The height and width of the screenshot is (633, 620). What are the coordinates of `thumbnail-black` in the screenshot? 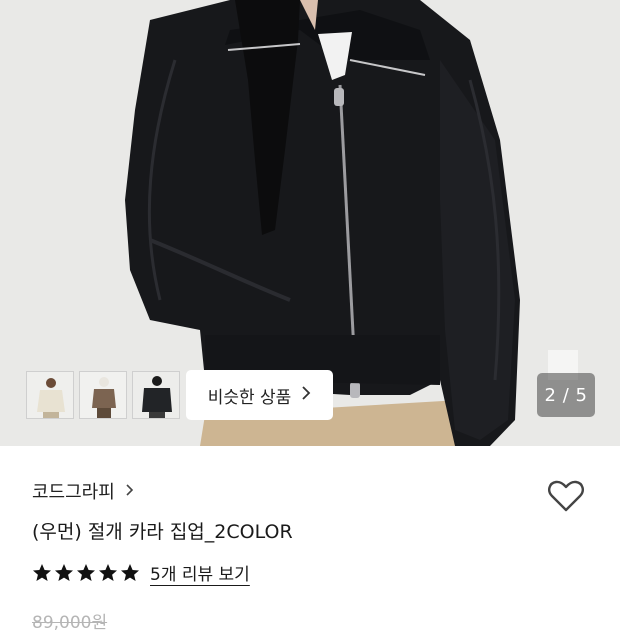 It's located at (156, 395).